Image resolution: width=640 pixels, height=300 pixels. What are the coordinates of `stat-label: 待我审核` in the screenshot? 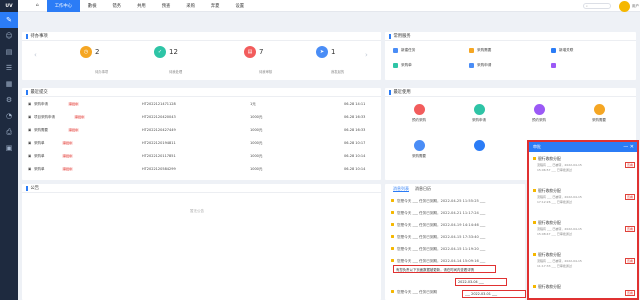 It's located at (266, 72).